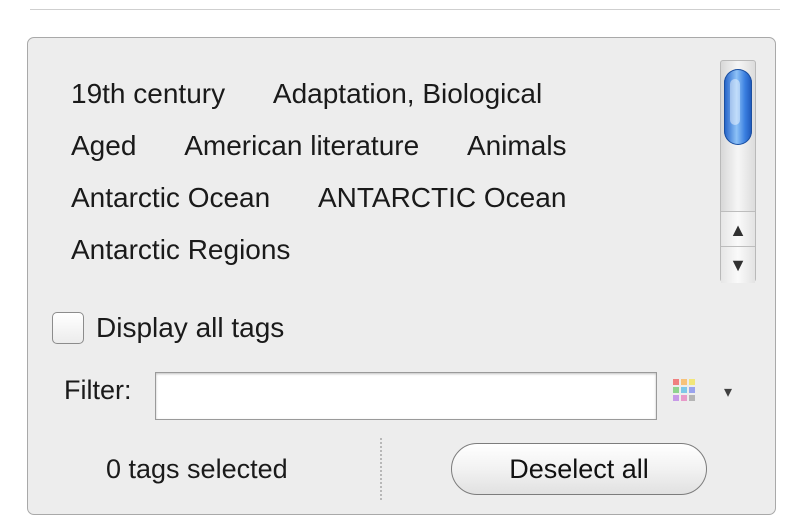  What do you see at coordinates (180, 250) in the screenshot?
I see `tag-item: Antarctic Regions` at bounding box center [180, 250].